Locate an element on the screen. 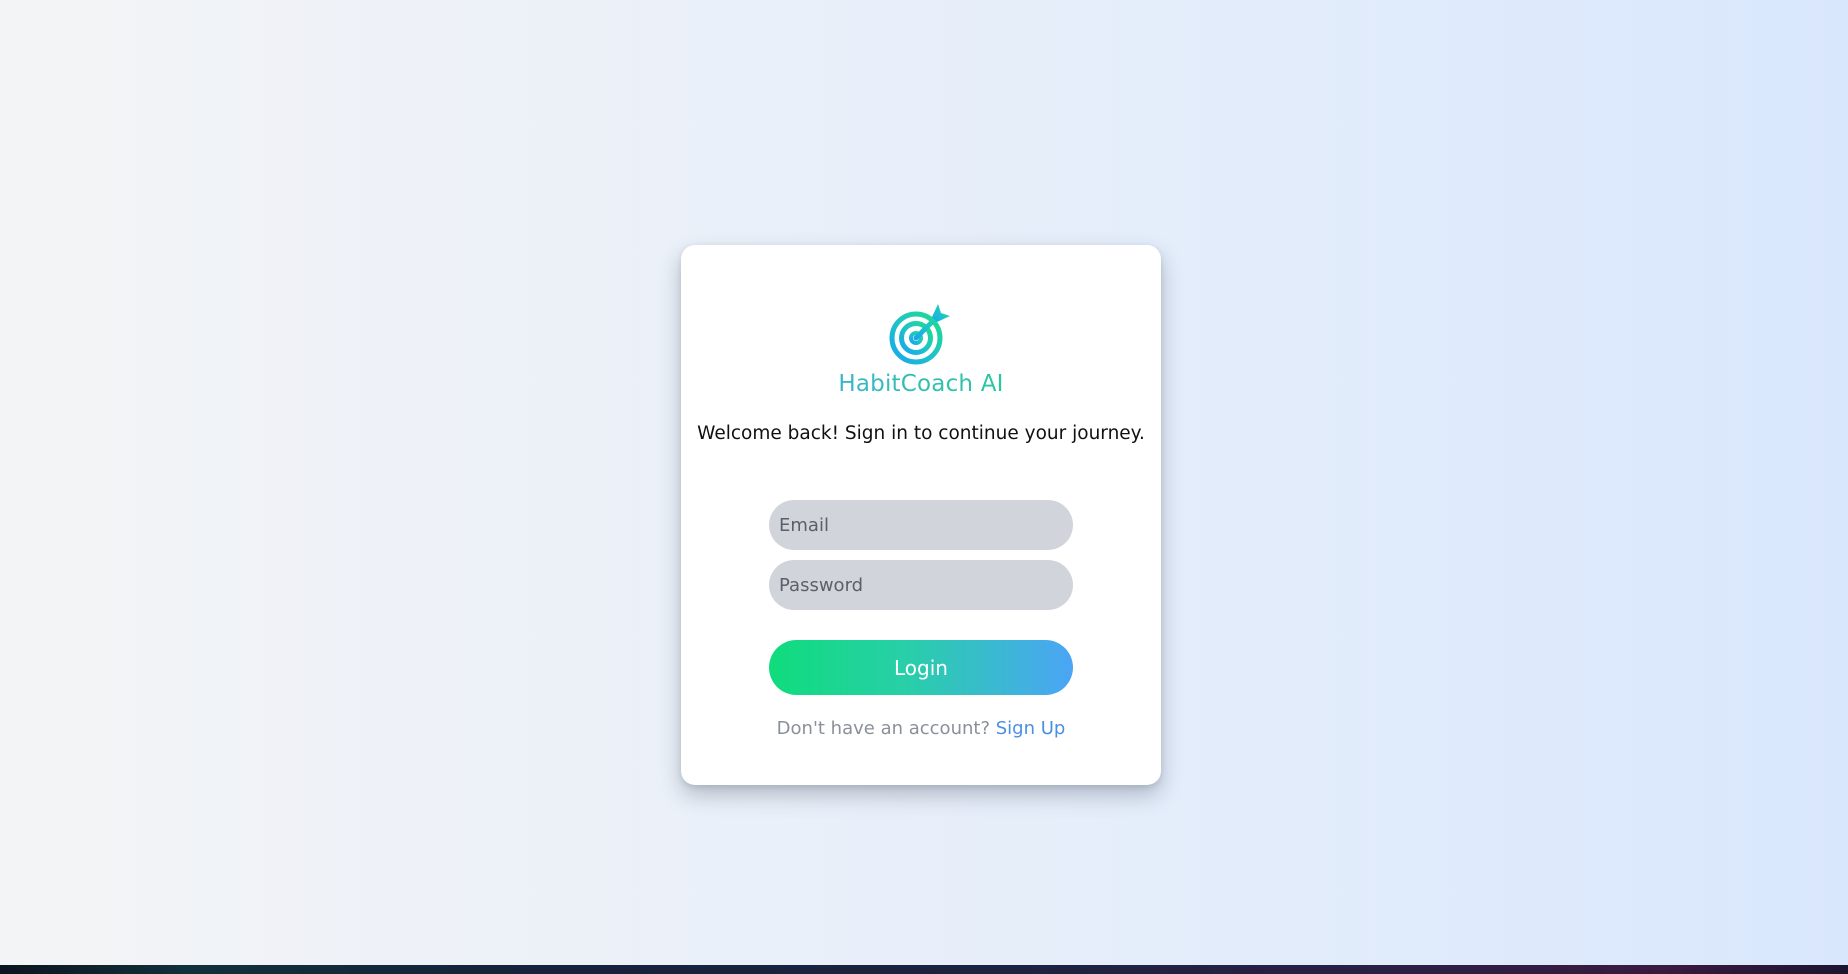 The height and width of the screenshot is (974, 1848). signup-link: Sign Up is located at coordinates (1031, 728).